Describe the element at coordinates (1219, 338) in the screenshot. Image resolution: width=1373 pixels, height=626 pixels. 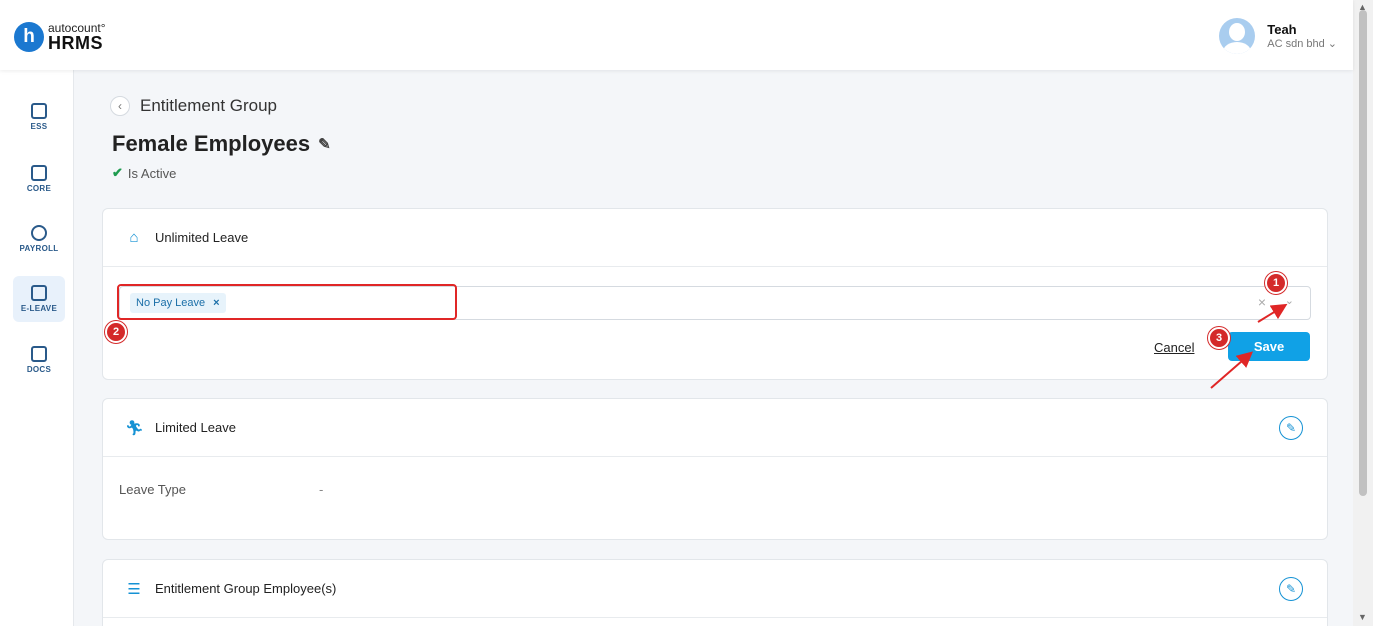
I see `annotation-marker-3: 3` at that location.